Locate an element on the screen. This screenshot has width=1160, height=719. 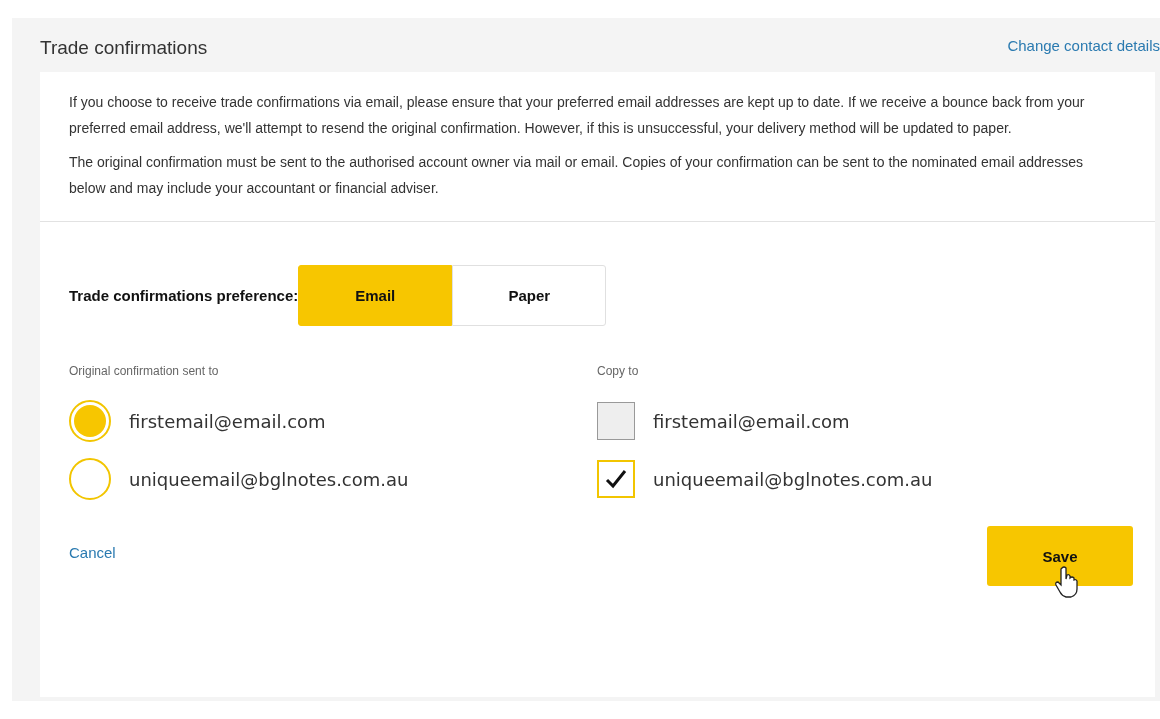
section-title: Trade confirmations is located at coordinates (124, 47).